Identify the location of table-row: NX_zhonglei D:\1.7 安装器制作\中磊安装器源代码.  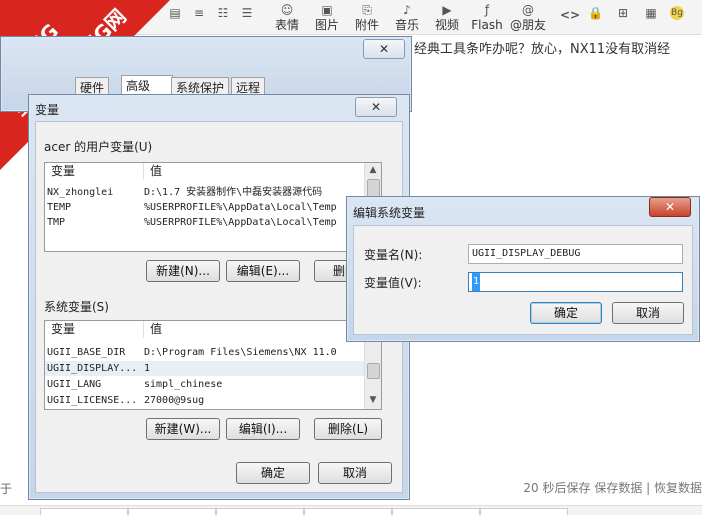
(205, 192).